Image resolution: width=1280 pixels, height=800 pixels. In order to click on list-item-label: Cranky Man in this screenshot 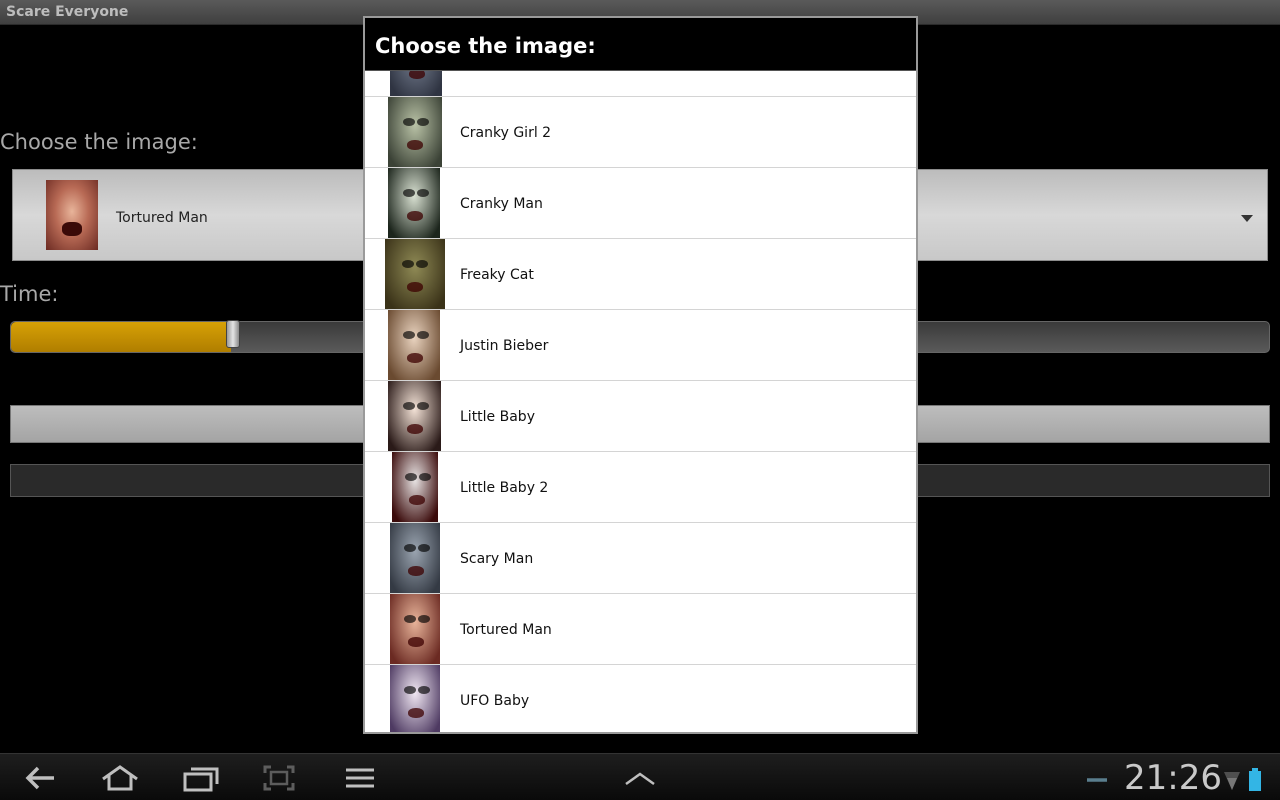, I will do `click(501, 204)`.